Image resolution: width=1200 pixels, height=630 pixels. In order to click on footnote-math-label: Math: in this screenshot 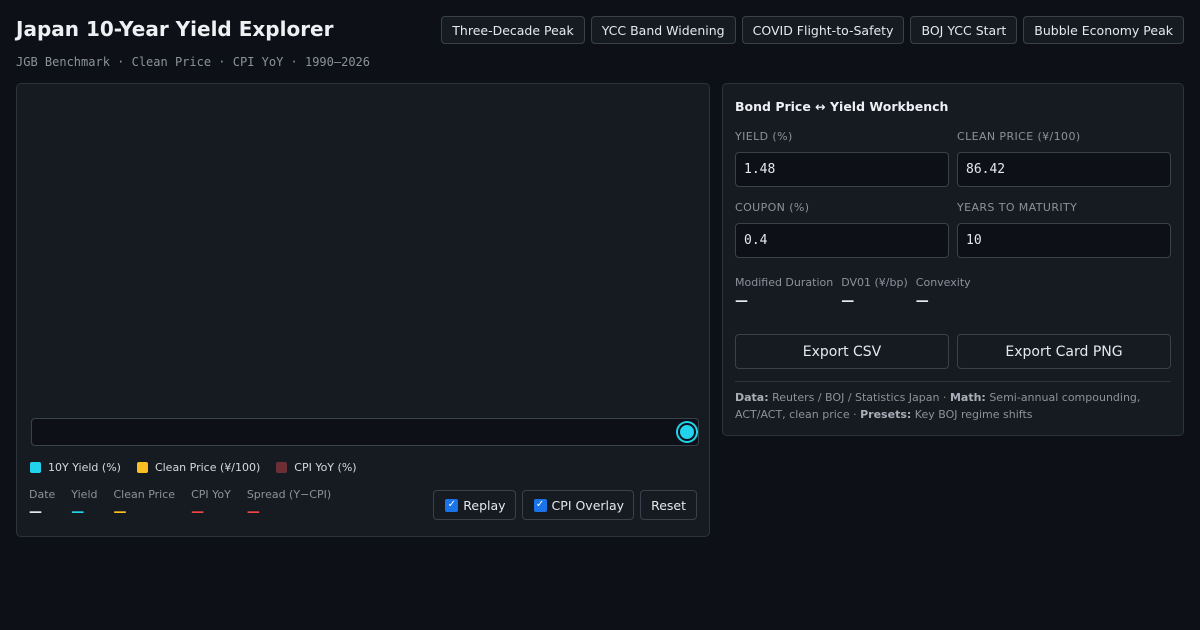, I will do `click(967, 397)`.